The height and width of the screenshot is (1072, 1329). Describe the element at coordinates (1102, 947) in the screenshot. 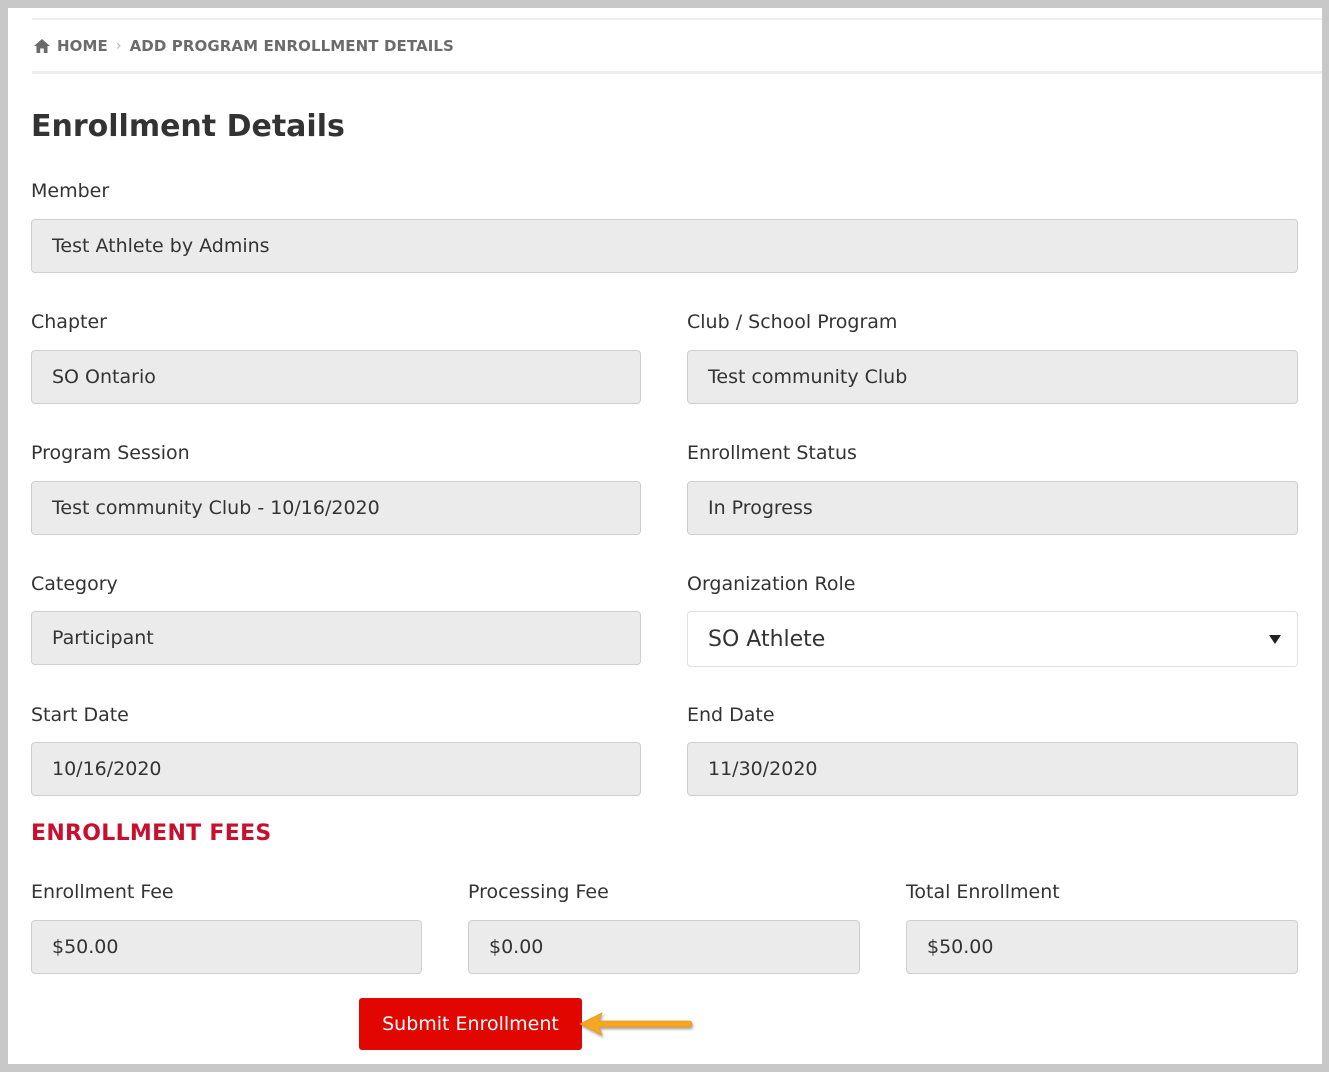

I see `total-enrollment-field: $50.00` at that location.